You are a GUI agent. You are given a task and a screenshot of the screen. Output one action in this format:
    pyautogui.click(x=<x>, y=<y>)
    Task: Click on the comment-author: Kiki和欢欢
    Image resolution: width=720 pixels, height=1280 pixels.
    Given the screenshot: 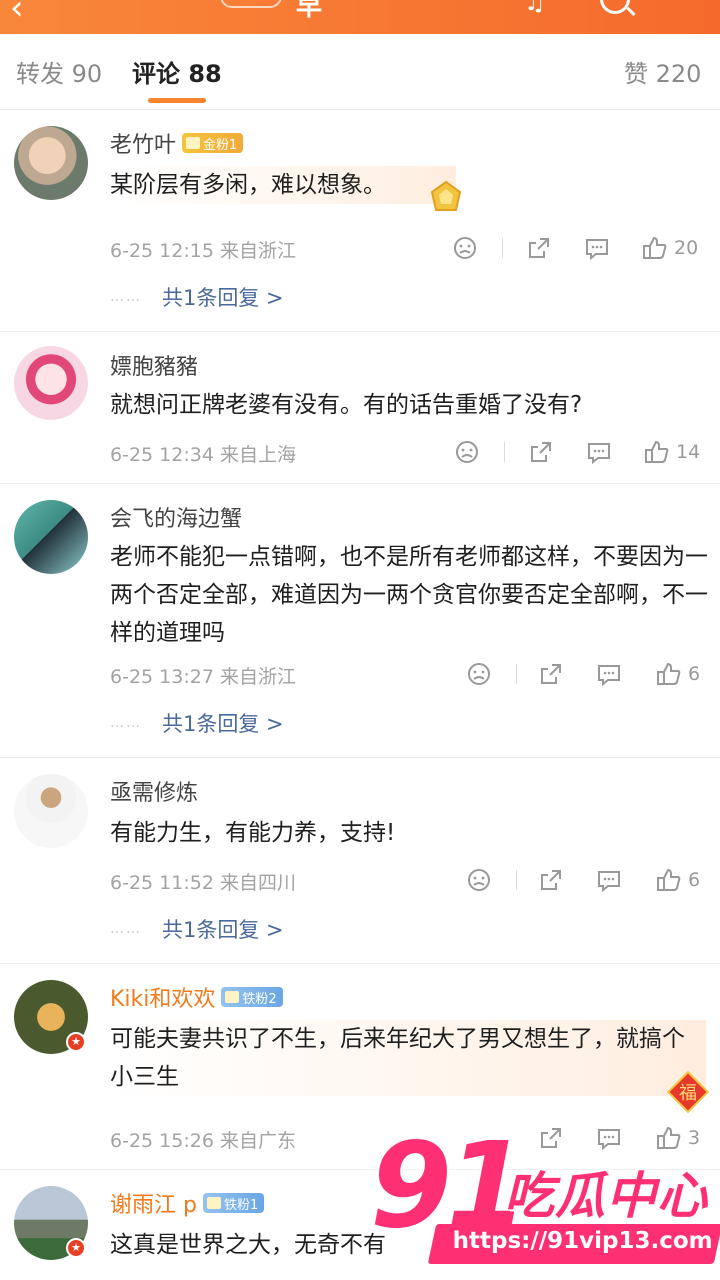 What is the action you would take?
    pyautogui.click(x=162, y=997)
    